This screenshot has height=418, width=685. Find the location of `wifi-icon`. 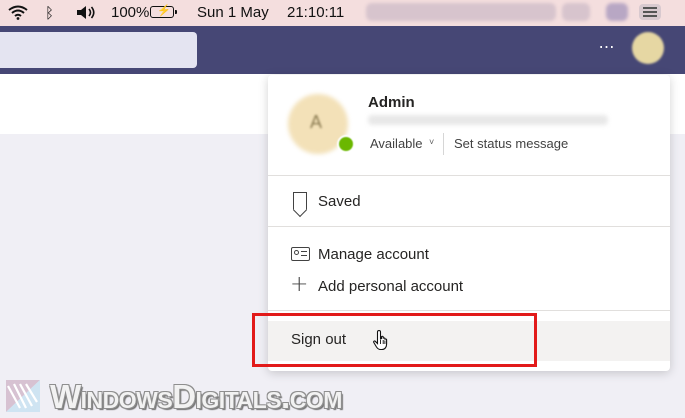

wifi-icon is located at coordinates (18, 12).